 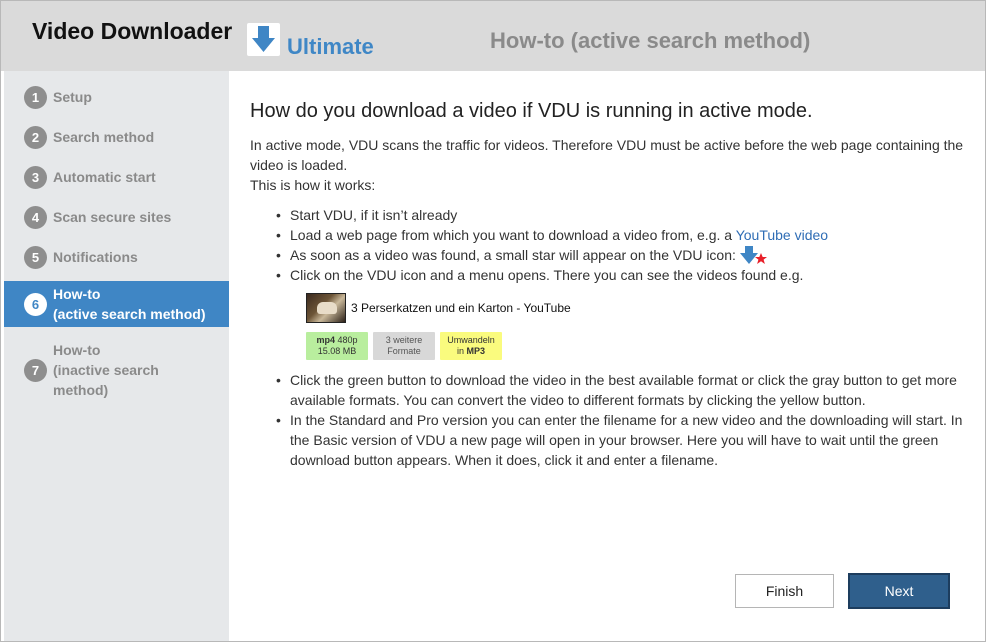 I want to click on sidebar-item-label: Setup, so click(x=72, y=97).